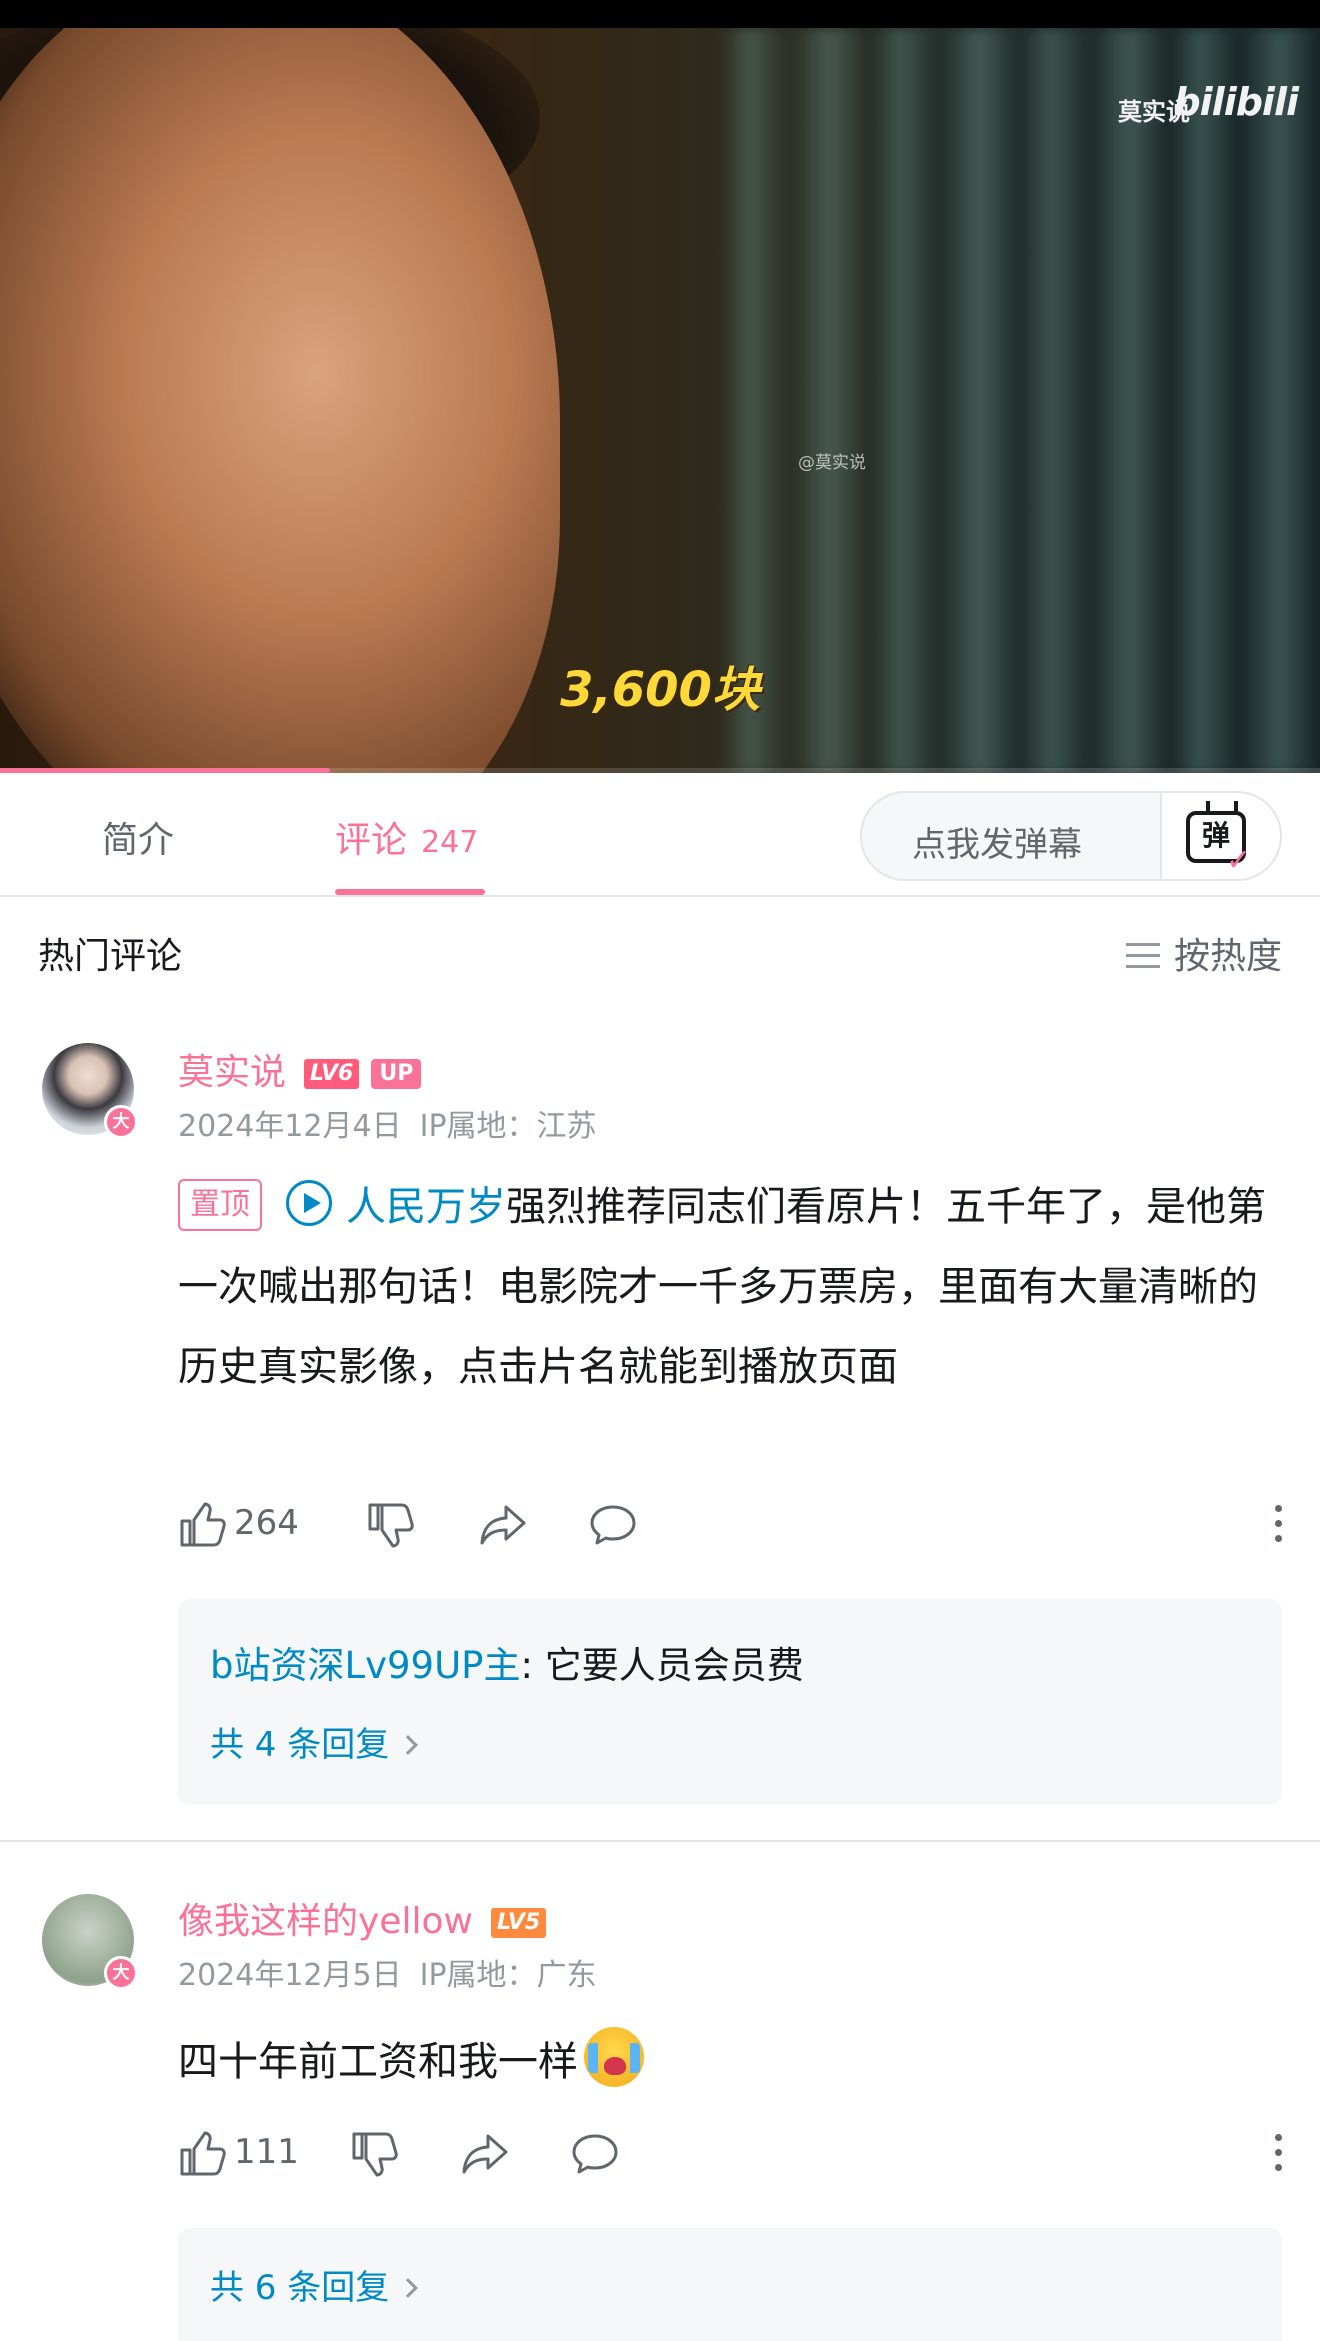  Describe the element at coordinates (450, 842) in the screenshot. I see `comment-count: 247` at that location.